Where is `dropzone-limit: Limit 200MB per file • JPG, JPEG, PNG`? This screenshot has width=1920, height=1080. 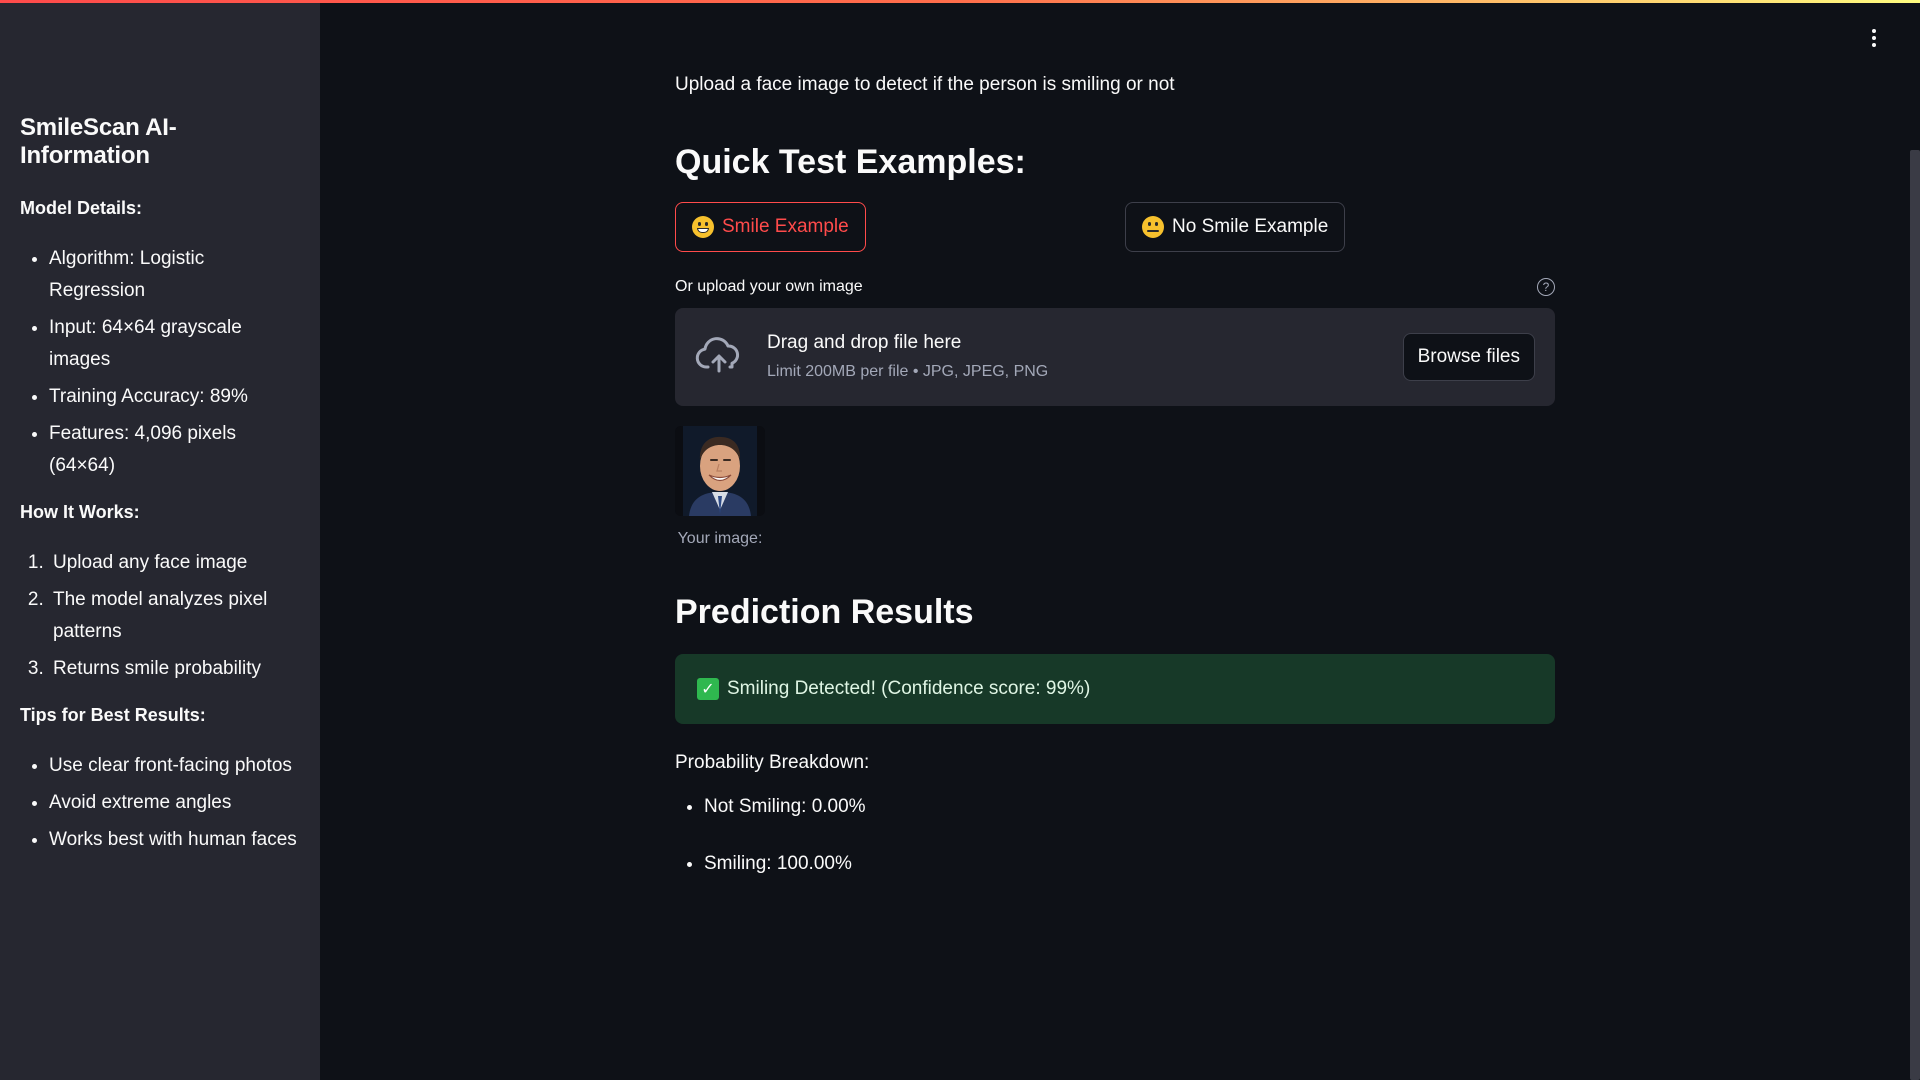
dropzone-limit: Limit 200MB per file • JPG, JPEG, PNG is located at coordinates (908, 371).